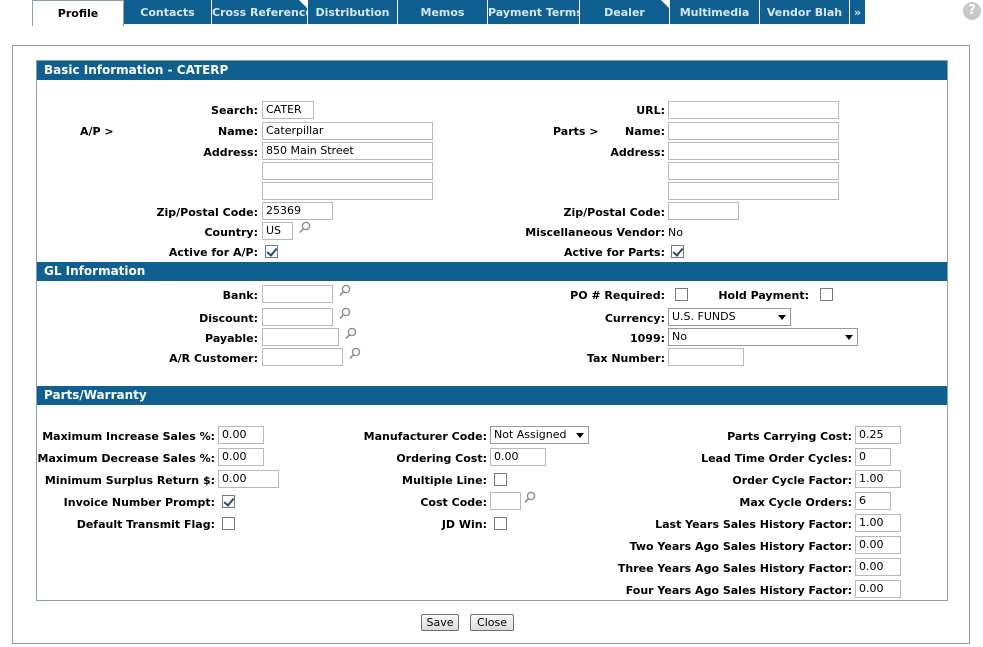  Describe the element at coordinates (207, 212) in the screenshot. I see `zip-label: Zip/Postal Code:` at that location.